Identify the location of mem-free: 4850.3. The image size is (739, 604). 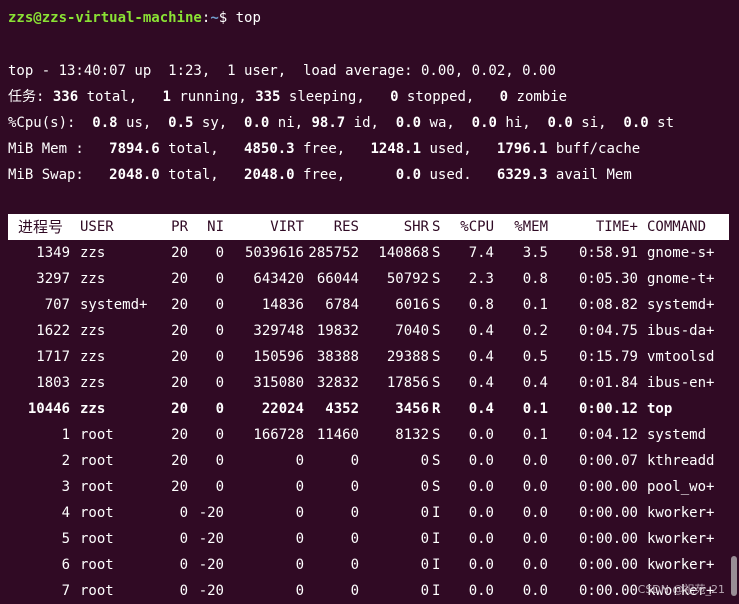
(269, 149).